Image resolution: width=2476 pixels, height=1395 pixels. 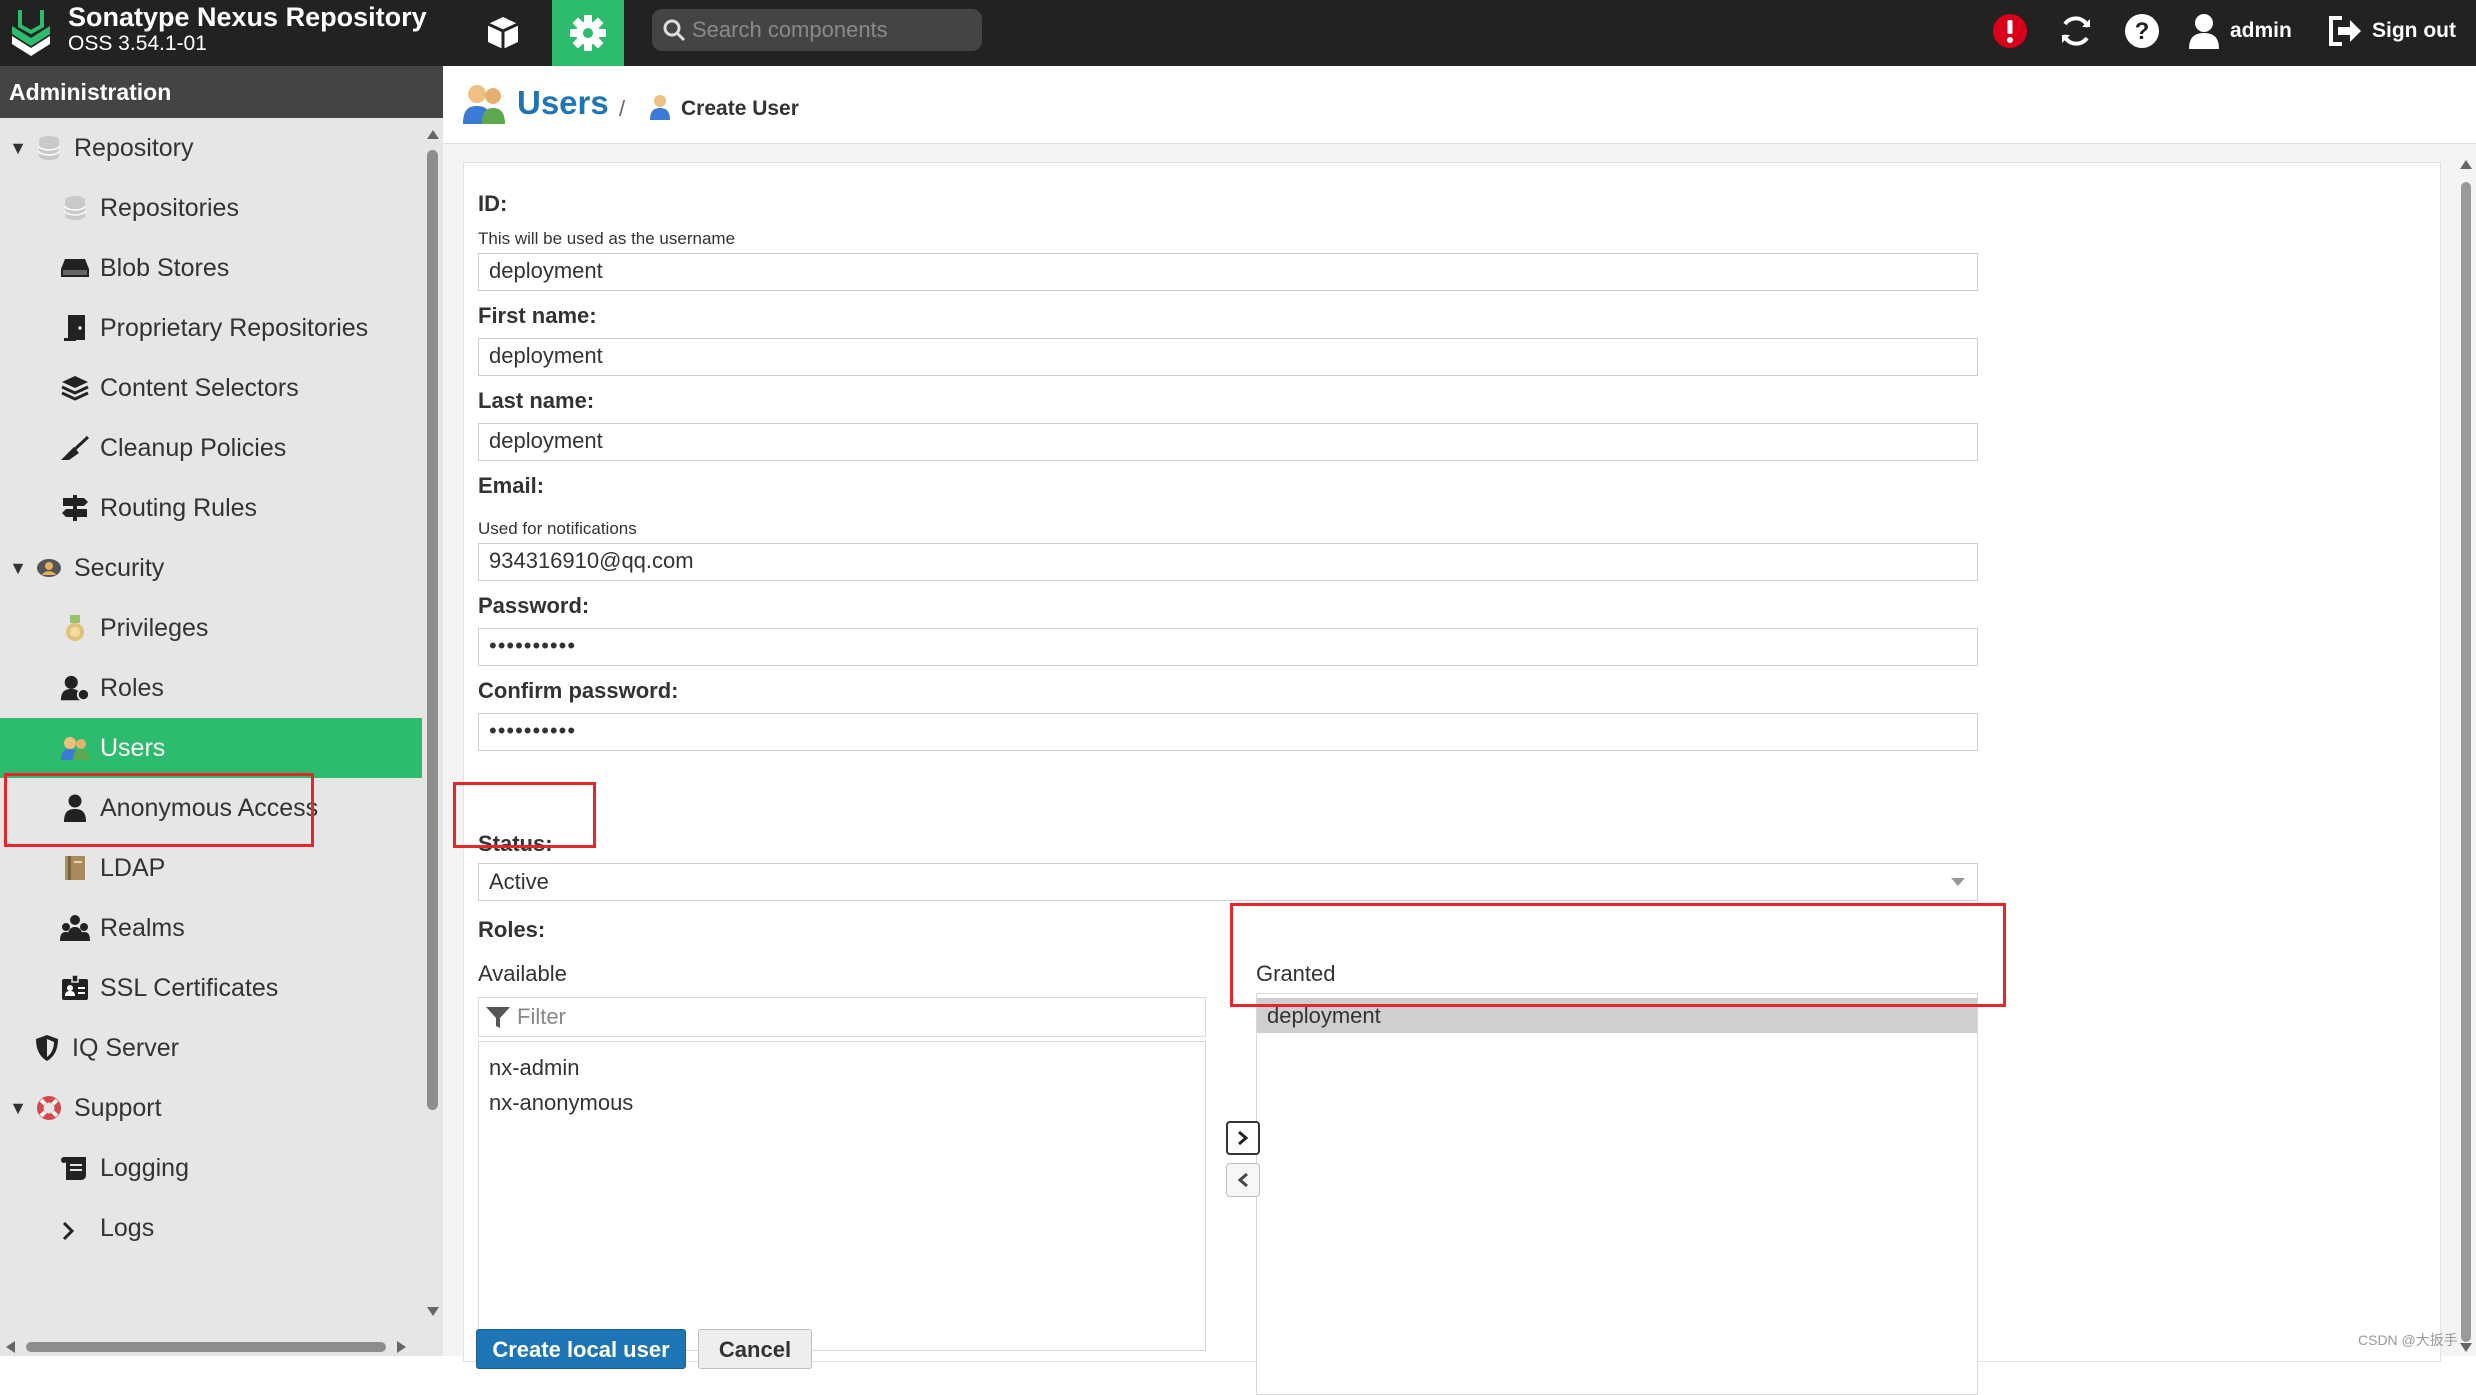 What do you see at coordinates (534, 605) in the screenshot?
I see `password-label: Password:` at bounding box center [534, 605].